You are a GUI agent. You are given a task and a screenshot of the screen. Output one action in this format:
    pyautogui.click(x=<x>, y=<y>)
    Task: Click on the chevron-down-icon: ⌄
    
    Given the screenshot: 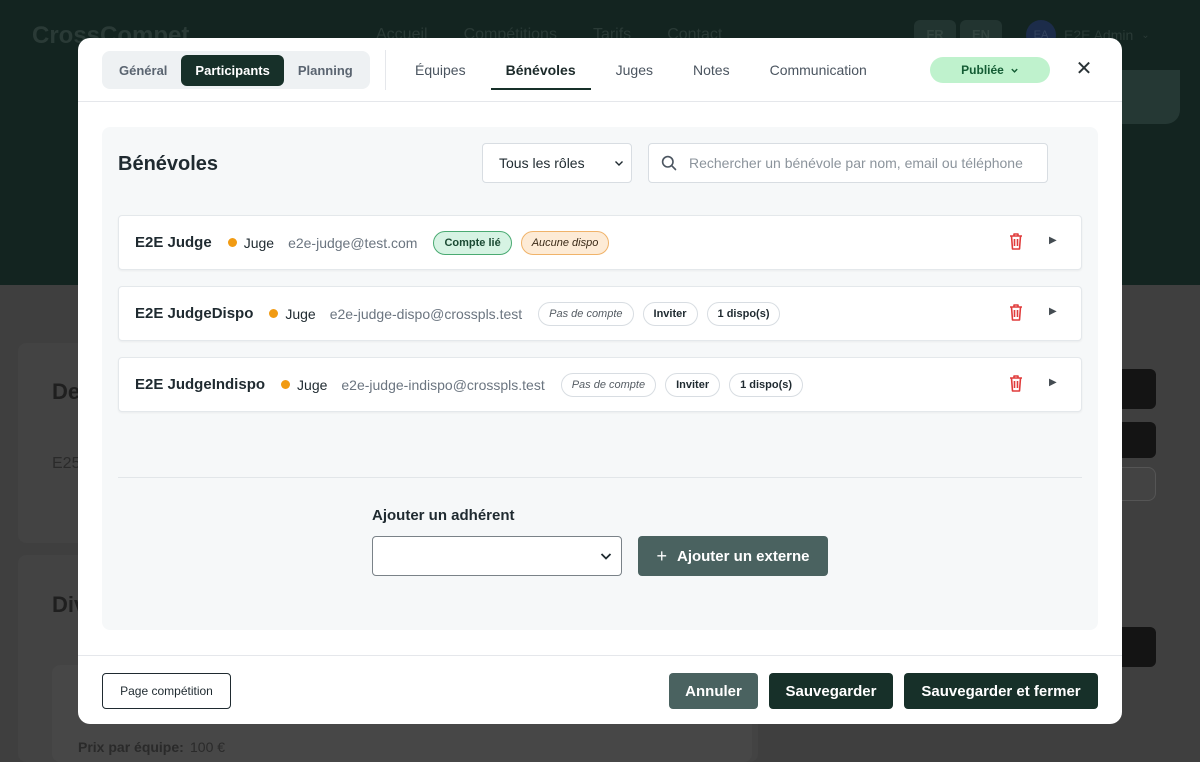 What is the action you would take?
    pyautogui.click(x=1145, y=35)
    